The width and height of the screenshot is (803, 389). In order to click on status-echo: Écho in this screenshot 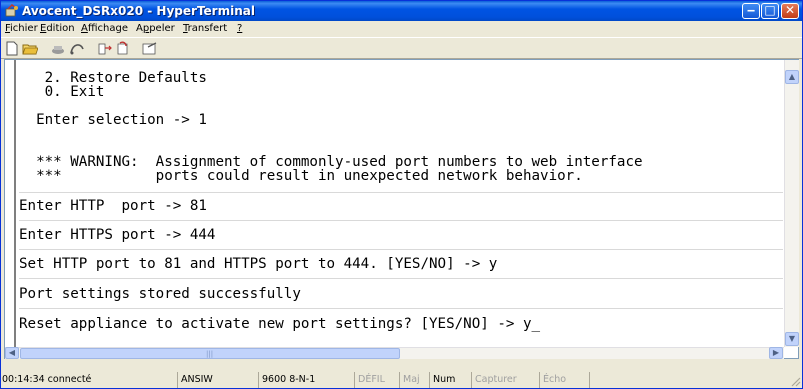, I will do `click(552, 380)`.